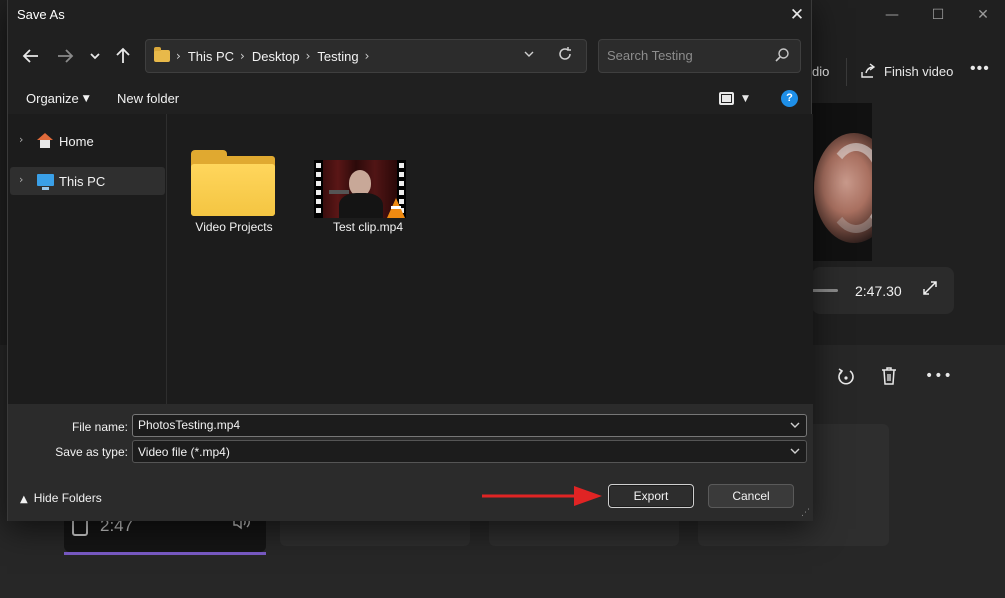 Image resolution: width=1005 pixels, height=598 pixels. I want to click on address-bar: › This PC › Desktop › Testing ›, so click(366, 56).